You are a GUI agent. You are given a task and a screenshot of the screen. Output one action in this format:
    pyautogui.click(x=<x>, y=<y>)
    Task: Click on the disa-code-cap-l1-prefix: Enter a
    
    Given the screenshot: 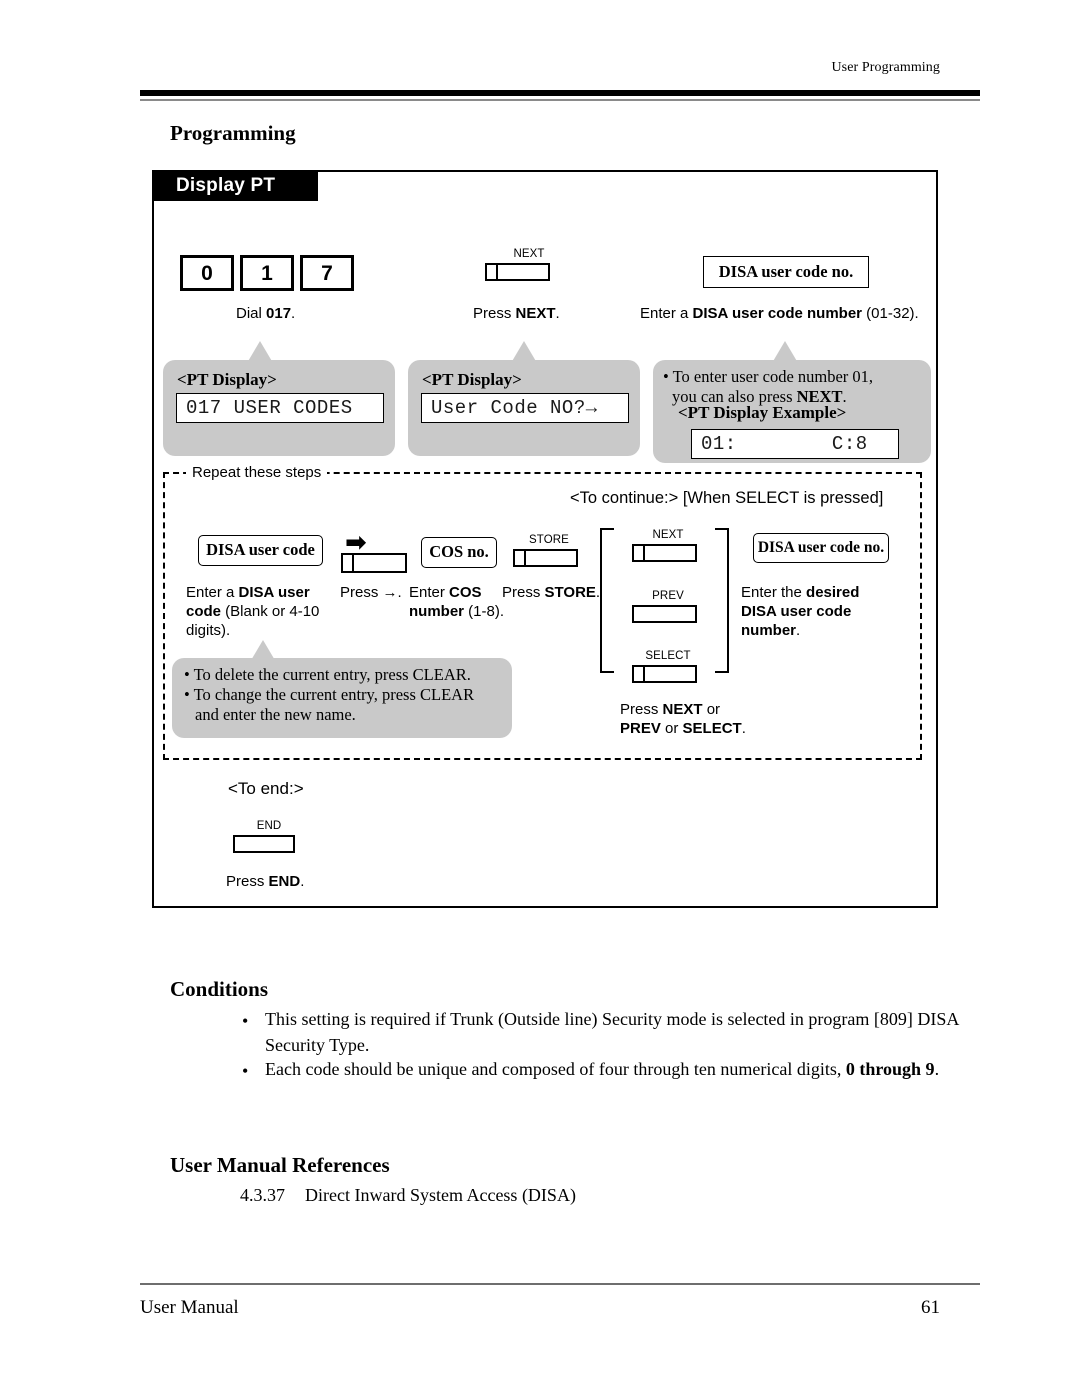 What is the action you would take?
    pyautogui.click(x=212, y=592)
    